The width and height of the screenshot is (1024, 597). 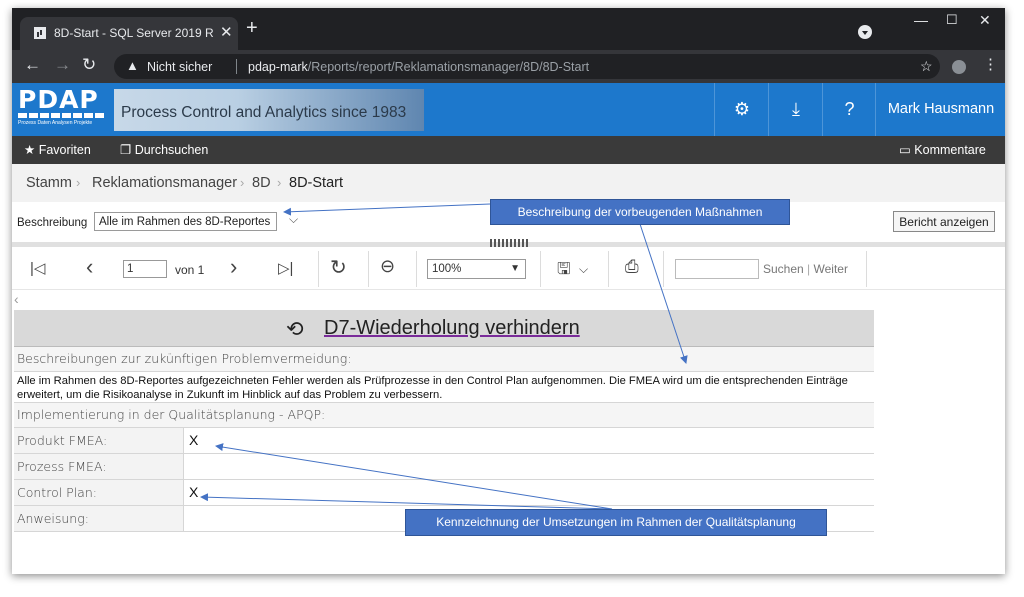 What do you see at coordinates (959, 67) in the screenshot?
I see `extension-icon` at bounding box center [959, 67].